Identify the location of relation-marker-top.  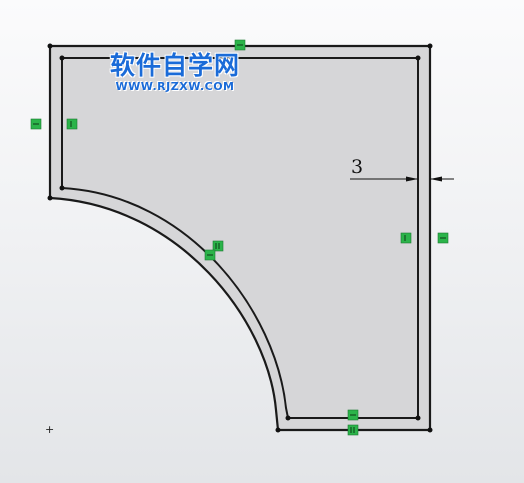
(240, 45).